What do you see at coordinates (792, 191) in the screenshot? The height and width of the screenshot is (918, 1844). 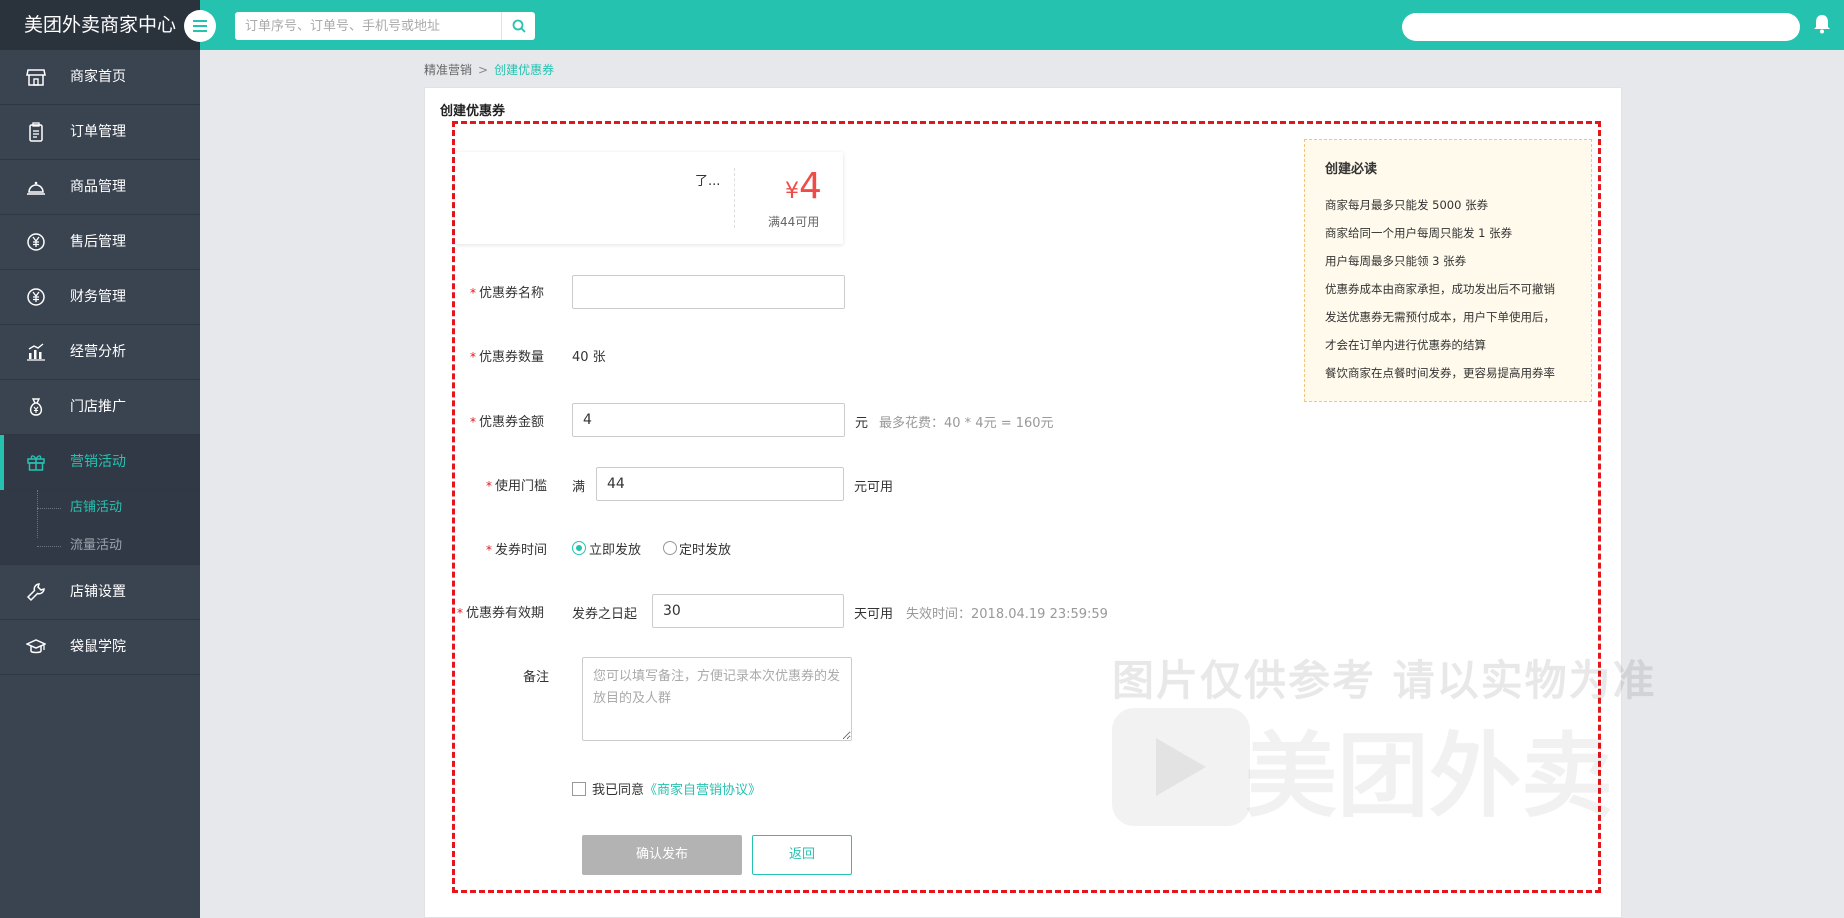 I see `coupon-currency: ¥` at bounding box center [792, 191].